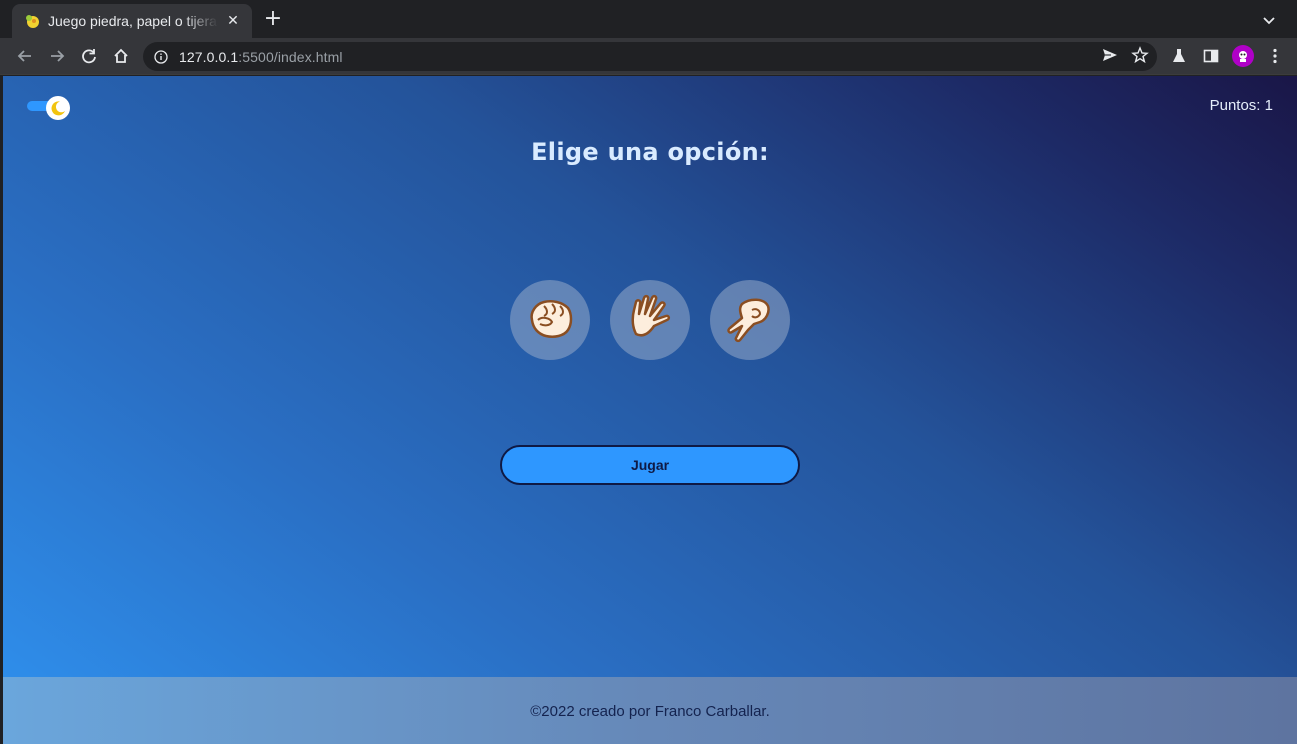 The width and height of the screenshot is (1297, 744). I want to click on sidepanel-icon, so click(1211, 56).